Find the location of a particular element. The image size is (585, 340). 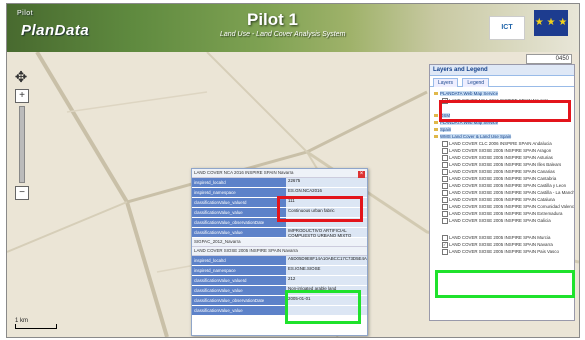

tool-forward-icon is located at coordinates (348, 337).